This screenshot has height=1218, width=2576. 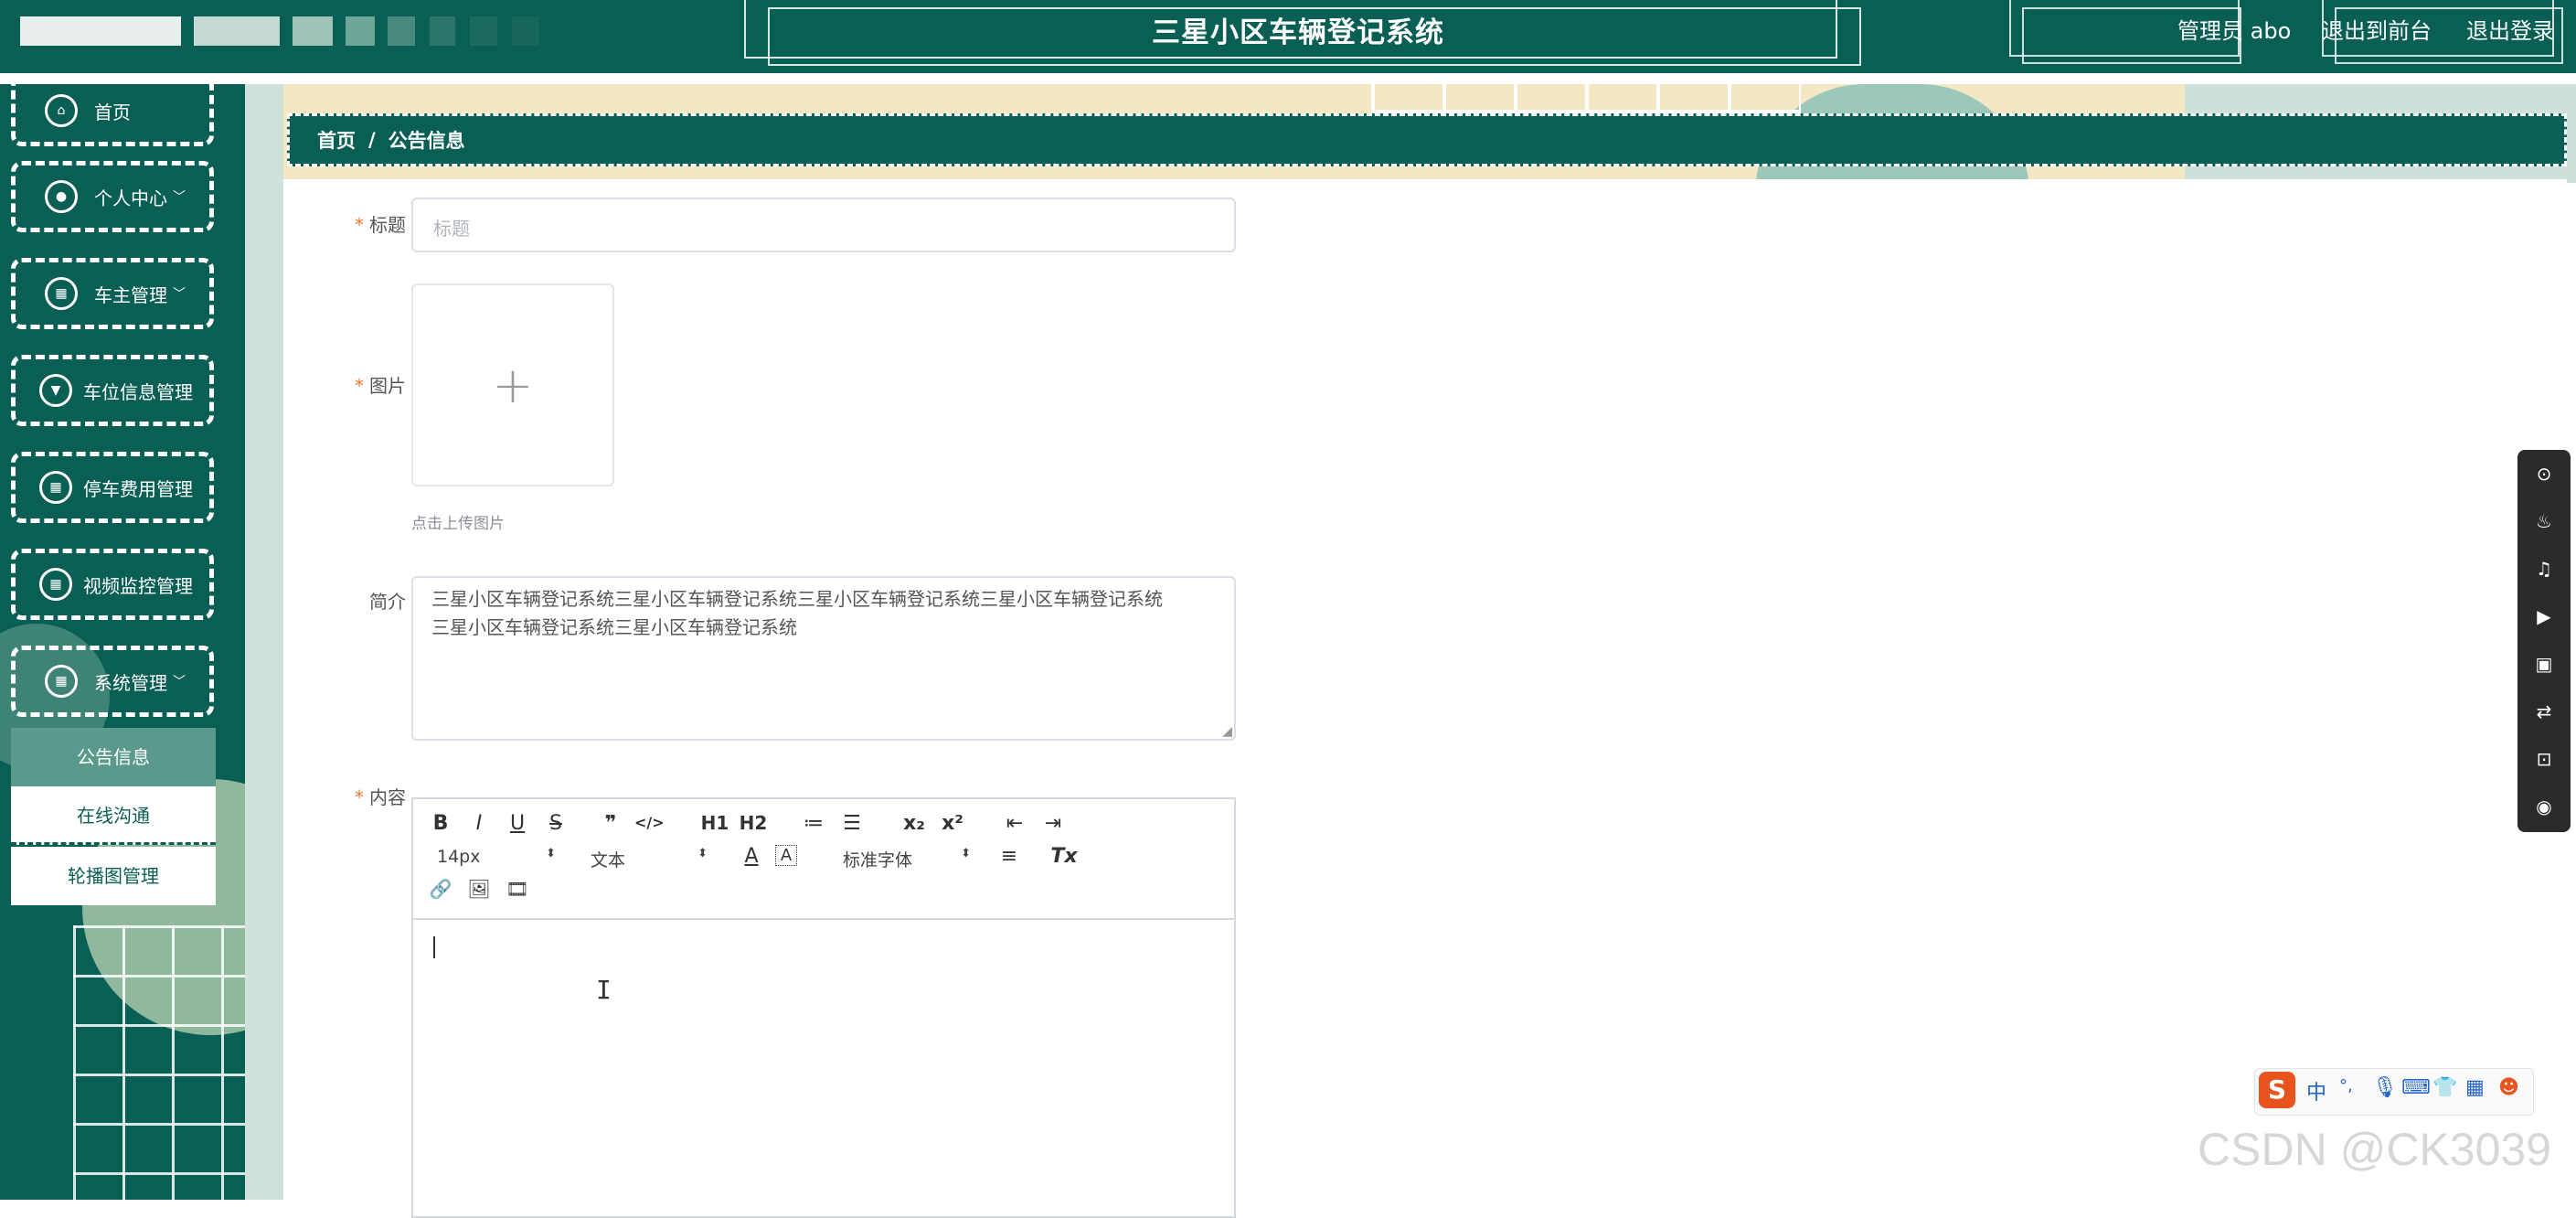 I want to click on submenu-item-carousel-management: 轮播图管理, so click(x=113, y=876).